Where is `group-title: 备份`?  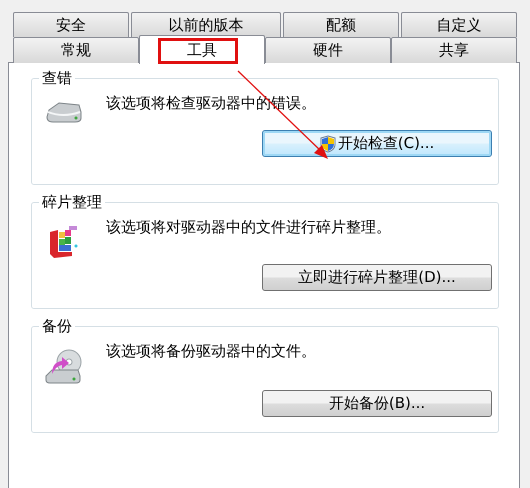 group-title: 备份 is located at coordinates (57, 326).